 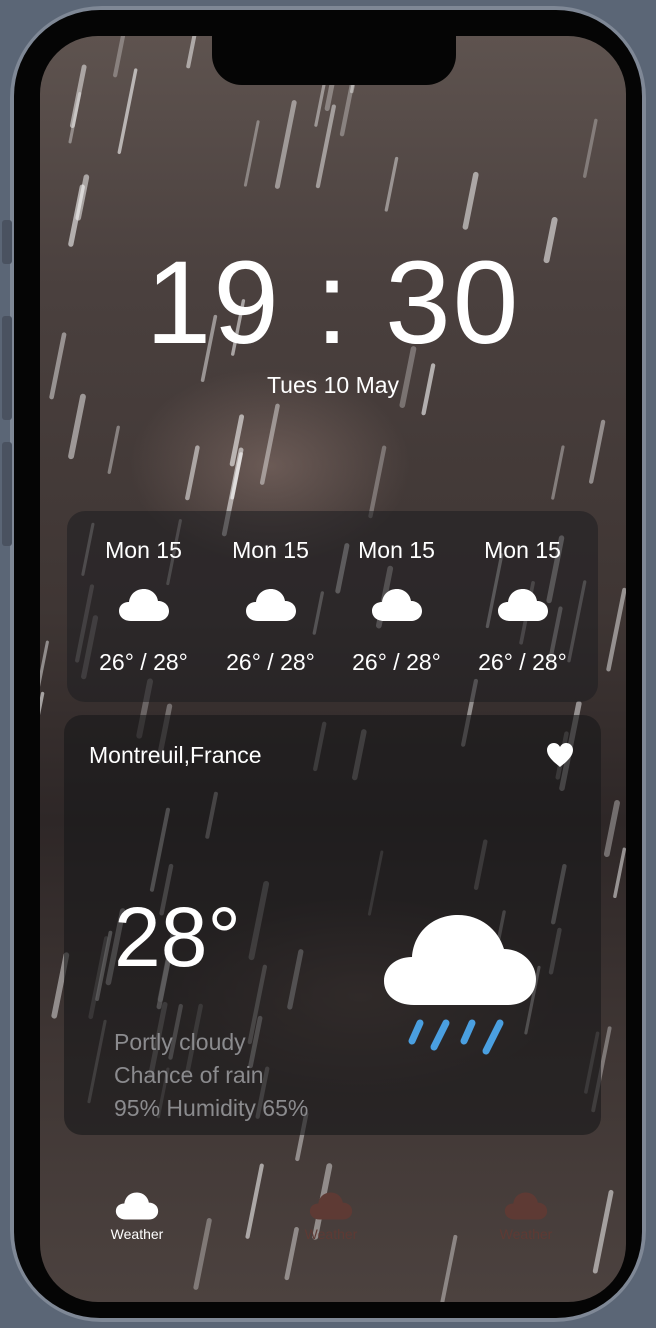 I want to click on volume-down-button, so click(x=7, y=494).